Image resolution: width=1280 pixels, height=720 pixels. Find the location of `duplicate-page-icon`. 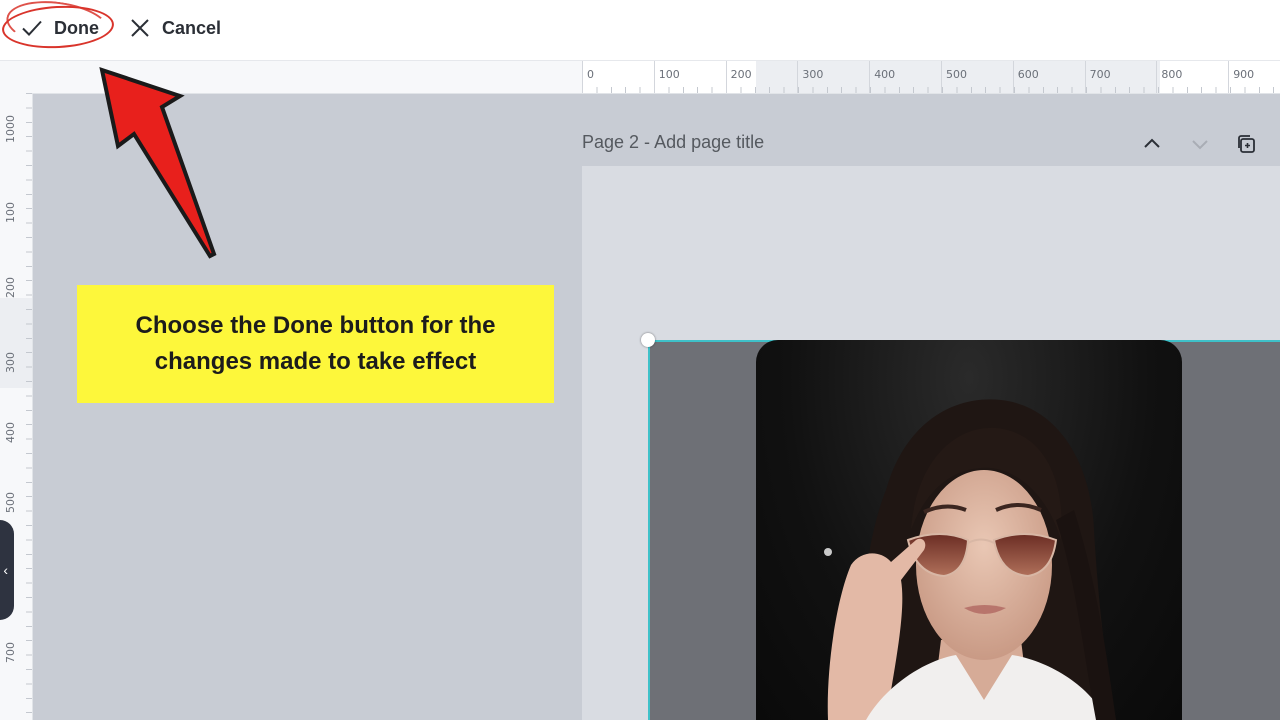

duplicate-page-icon is located at coordinates (1246, 144).